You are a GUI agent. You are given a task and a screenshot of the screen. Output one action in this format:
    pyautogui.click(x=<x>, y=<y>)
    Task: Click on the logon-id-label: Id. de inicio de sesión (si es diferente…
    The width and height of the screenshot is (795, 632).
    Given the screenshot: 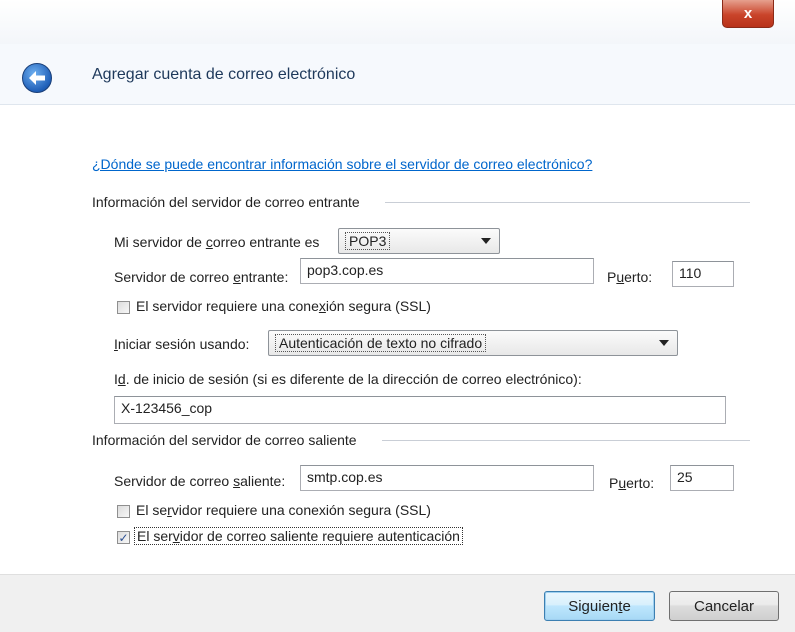 What is the action you would take?
    pyautogui.click(x=348, y=379)
    